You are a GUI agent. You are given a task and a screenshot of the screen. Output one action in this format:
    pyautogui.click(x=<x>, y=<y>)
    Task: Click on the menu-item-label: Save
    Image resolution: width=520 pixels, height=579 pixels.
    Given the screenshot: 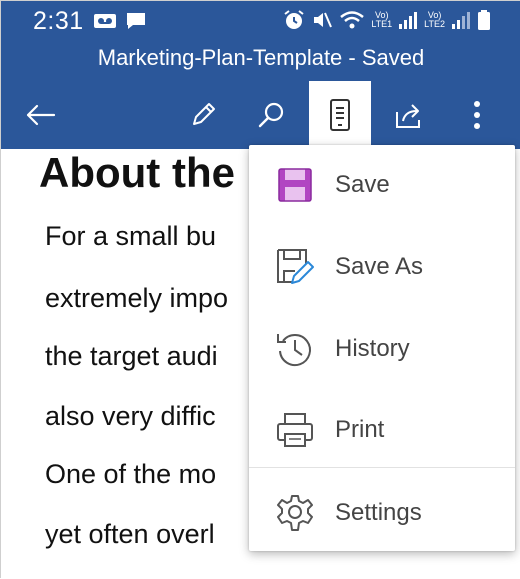 What is the action you would take?
    pyautogui.click(x=362, y=184)
    